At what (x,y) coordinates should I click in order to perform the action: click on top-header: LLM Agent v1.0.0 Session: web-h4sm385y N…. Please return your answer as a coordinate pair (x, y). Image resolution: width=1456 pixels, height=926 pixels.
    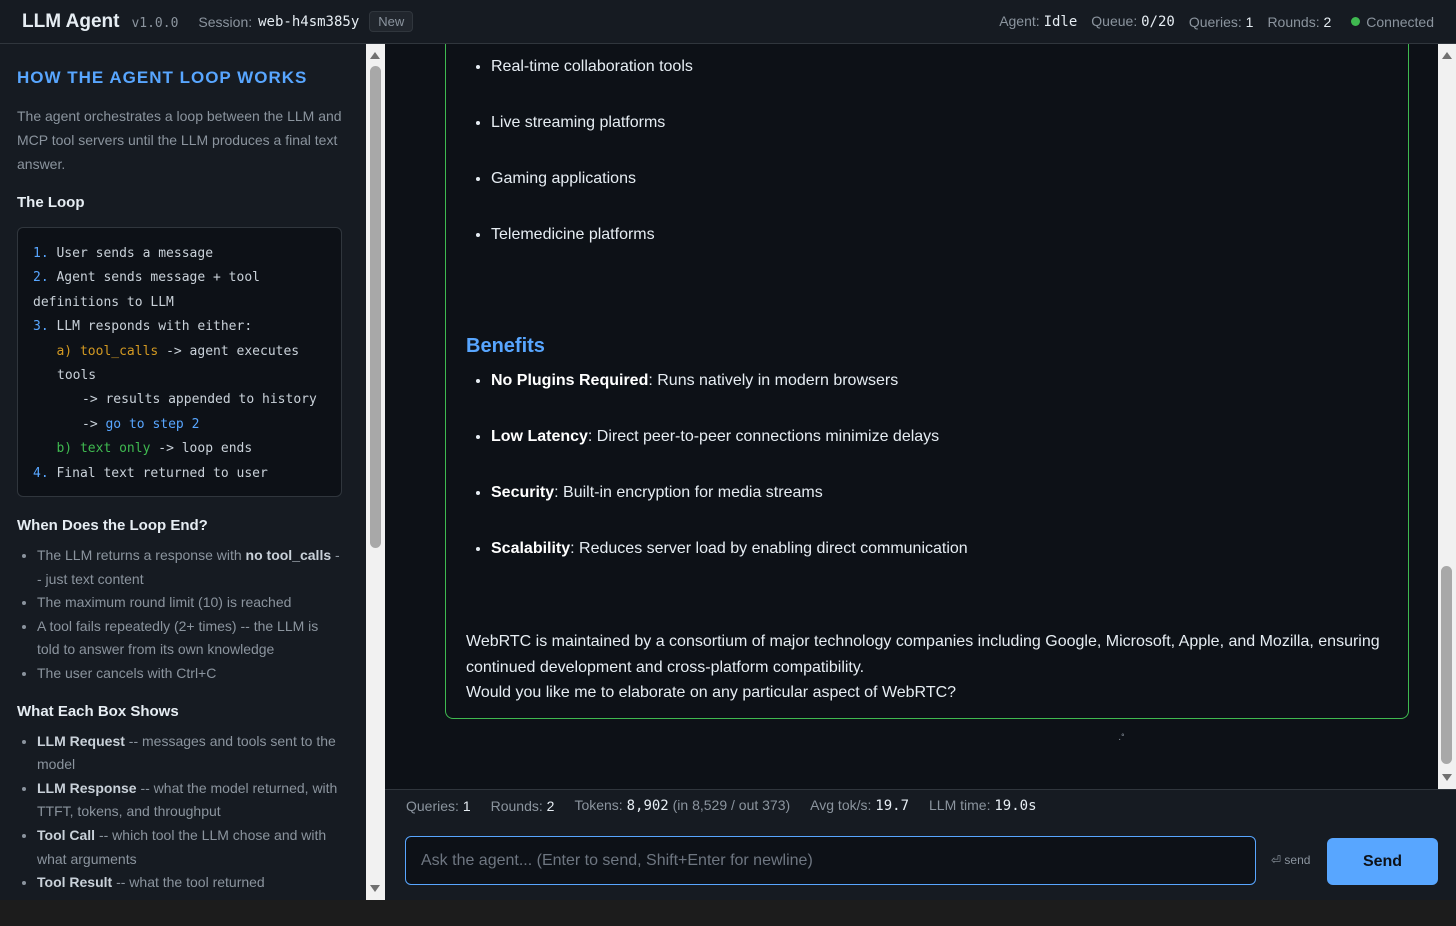
    Looking at the image, I should click on (728, 22).